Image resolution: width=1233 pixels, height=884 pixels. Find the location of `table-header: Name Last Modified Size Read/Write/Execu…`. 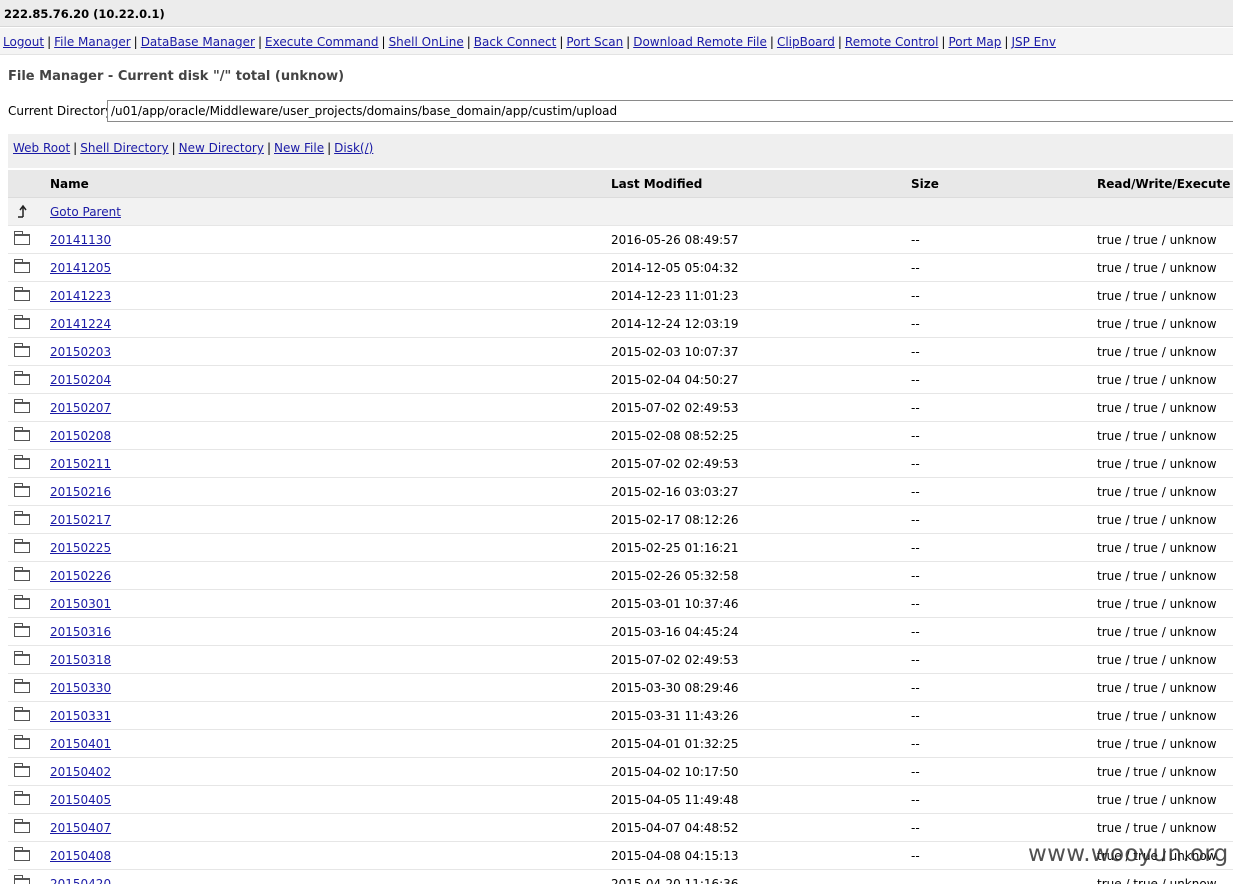

table-header: Name Last Modified Size Read/Write/Execu… is located at coordinates (620, 184).